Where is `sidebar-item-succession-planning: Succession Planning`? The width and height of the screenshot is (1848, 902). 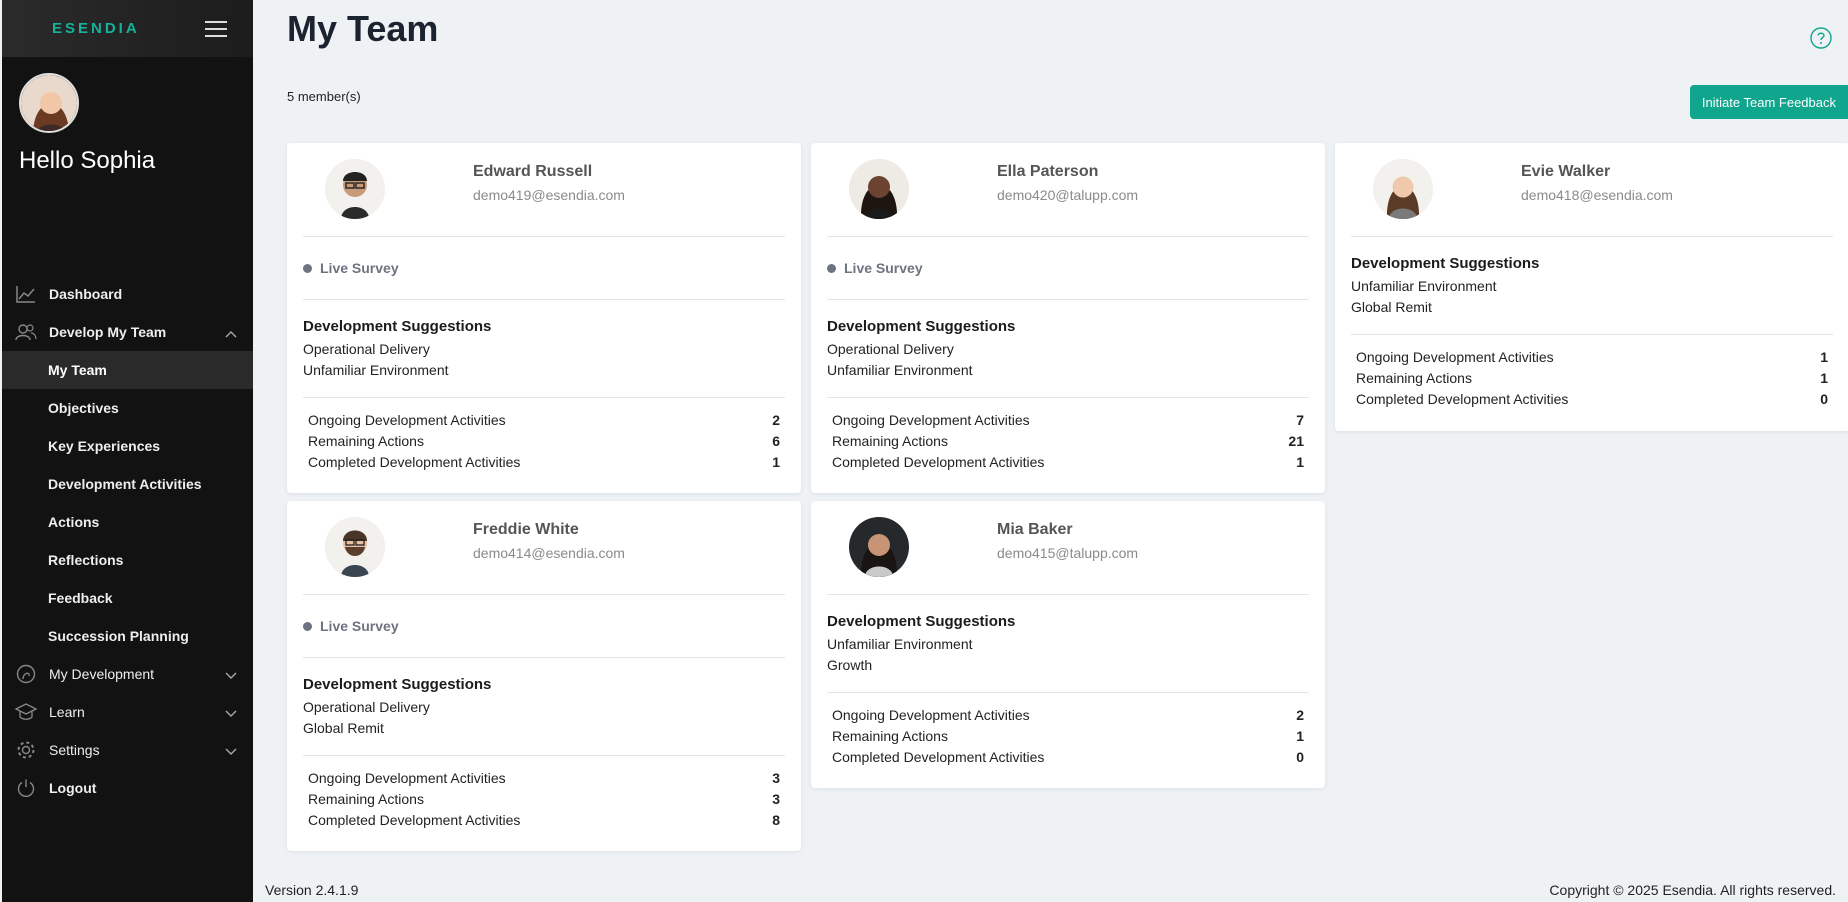 sidebar-item-succession-planning: Succession Planning is located at coordinates (127, 636).